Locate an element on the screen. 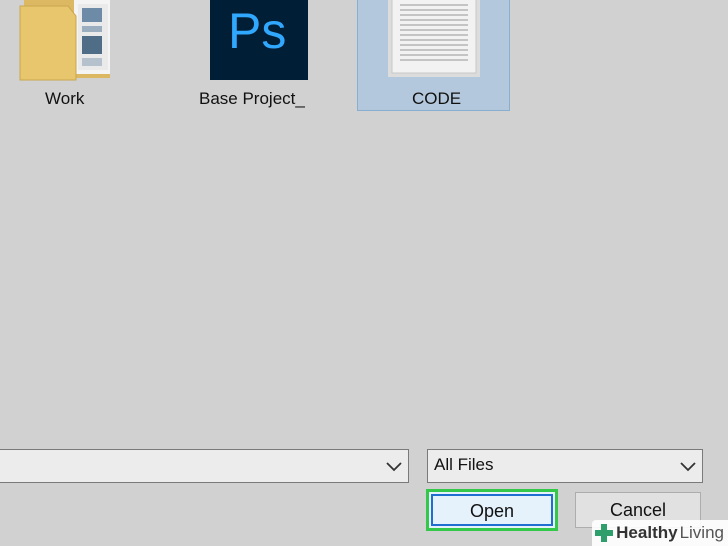 The image size is (728, 546). open-button-label: Open is located at coordinates (492, 510).